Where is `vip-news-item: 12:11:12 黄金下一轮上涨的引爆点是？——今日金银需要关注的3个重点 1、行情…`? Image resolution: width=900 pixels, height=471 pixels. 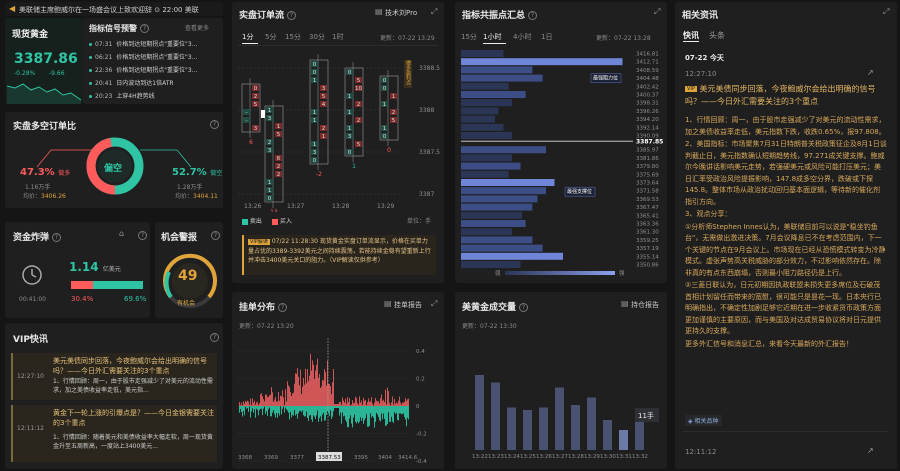 vip-news-item: 12:11:12 黄金下一轮上涨的引爆点是？——今日金银需要关注的3个重点 1、行情… is located at coordinates (114, 433).